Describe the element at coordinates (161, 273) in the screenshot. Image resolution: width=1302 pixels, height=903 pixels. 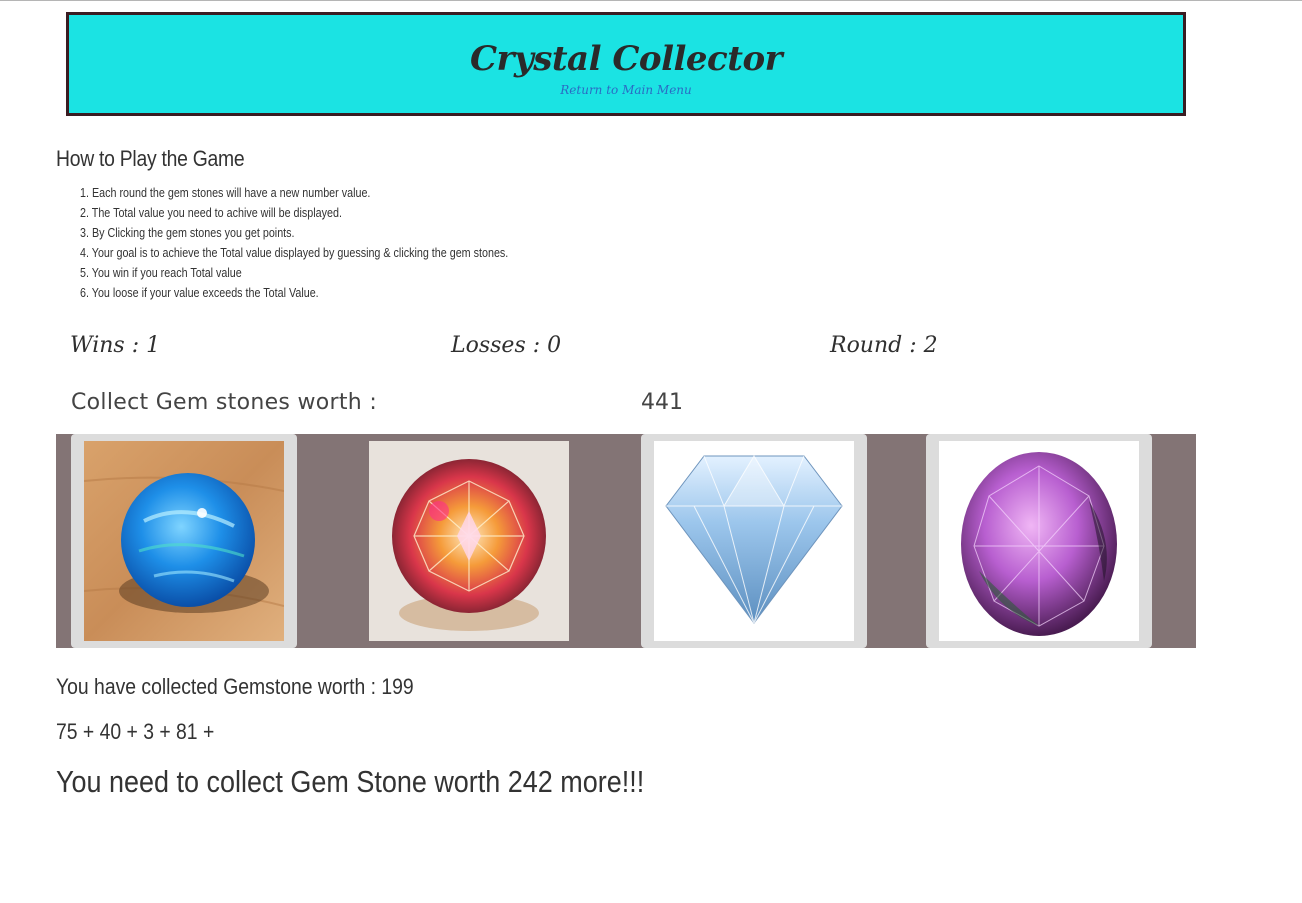
I see `rule-item: 5. You win if you reach Total value` at that location.